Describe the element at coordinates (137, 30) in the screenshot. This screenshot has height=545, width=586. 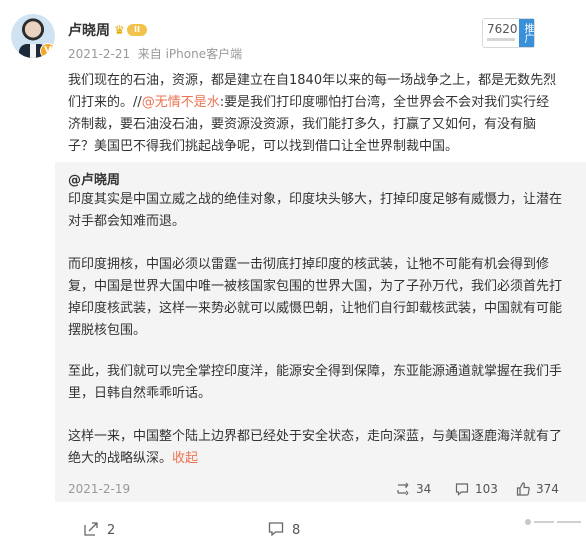
I see `level-badge: II` at that location.